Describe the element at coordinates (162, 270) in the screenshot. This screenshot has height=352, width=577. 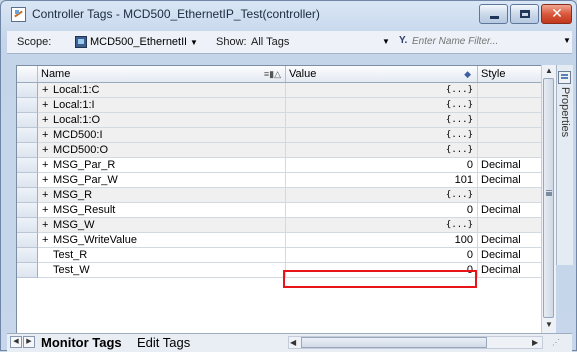
I see `tag-name-cell: Test_W` at that location.